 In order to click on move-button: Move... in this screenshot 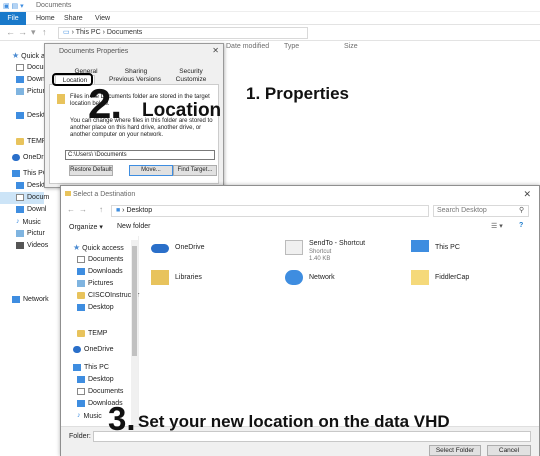, I will do `click(151, 170)`.